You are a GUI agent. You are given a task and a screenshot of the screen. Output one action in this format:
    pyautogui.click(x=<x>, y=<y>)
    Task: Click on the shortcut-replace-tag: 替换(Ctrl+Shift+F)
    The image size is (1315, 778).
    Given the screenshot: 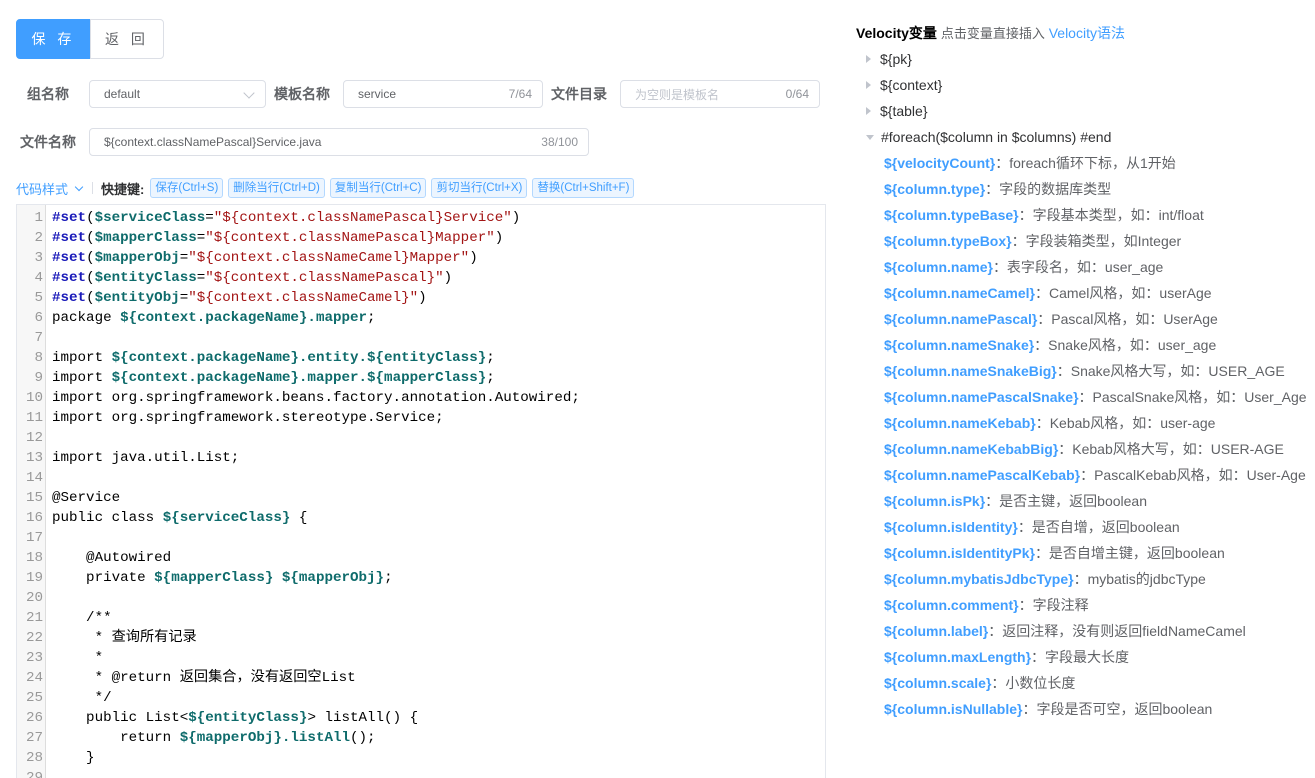 What is the action you would take?
    pyautogui.click(x=583, y=188)
    